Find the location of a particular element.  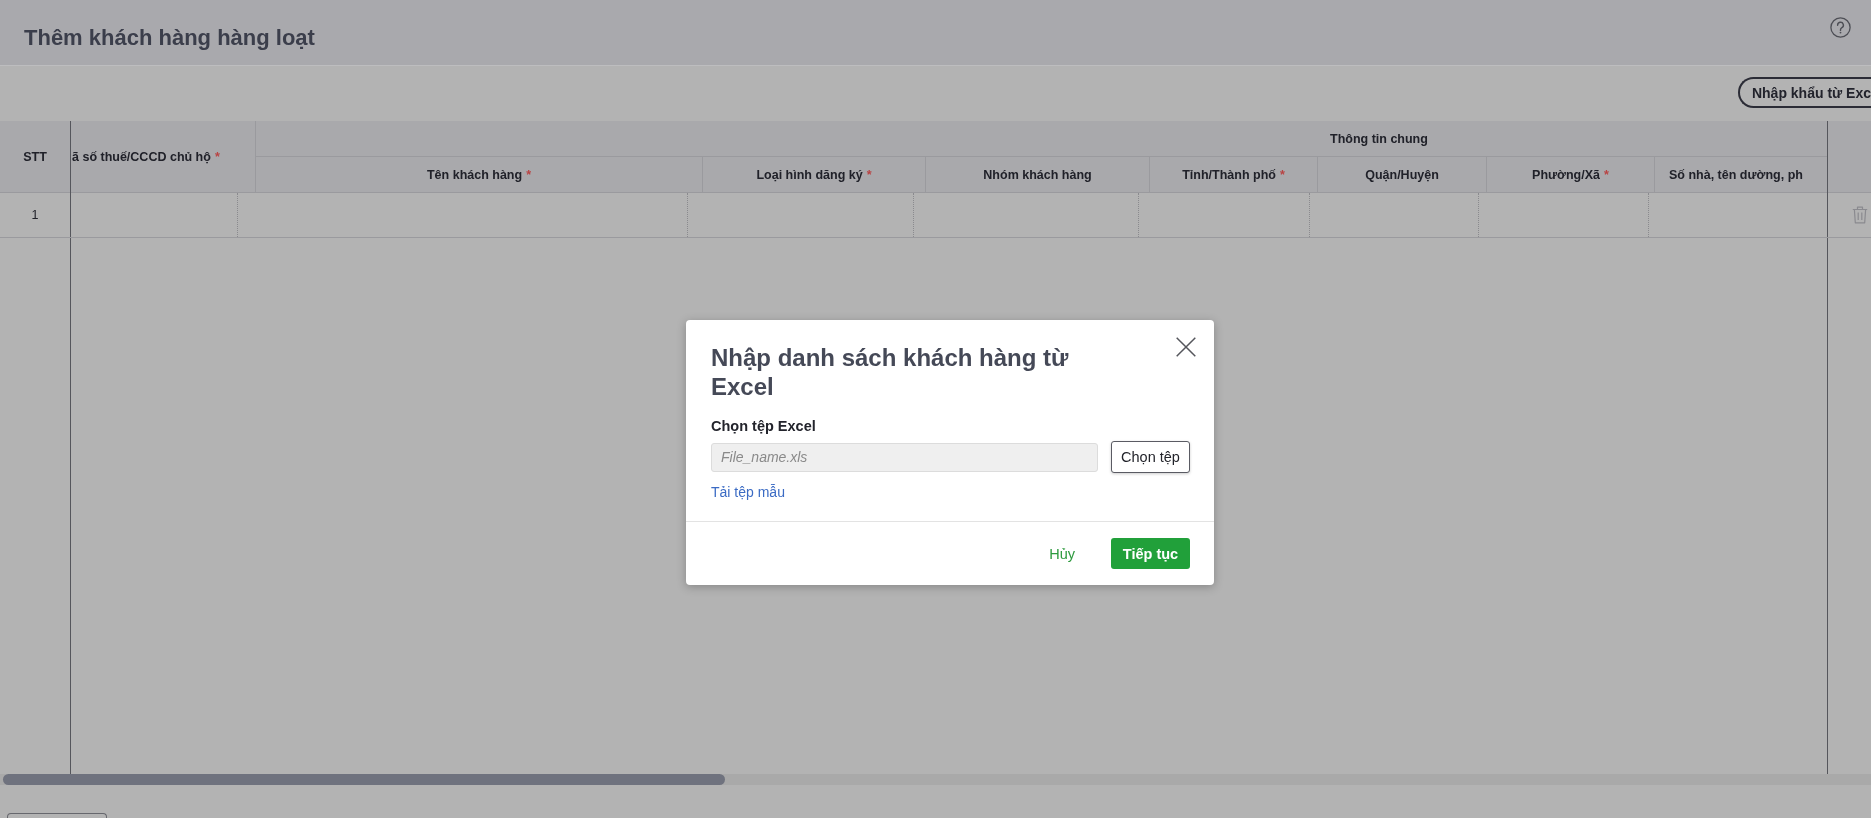

trash-icon is located at coordinates (1860, 215).